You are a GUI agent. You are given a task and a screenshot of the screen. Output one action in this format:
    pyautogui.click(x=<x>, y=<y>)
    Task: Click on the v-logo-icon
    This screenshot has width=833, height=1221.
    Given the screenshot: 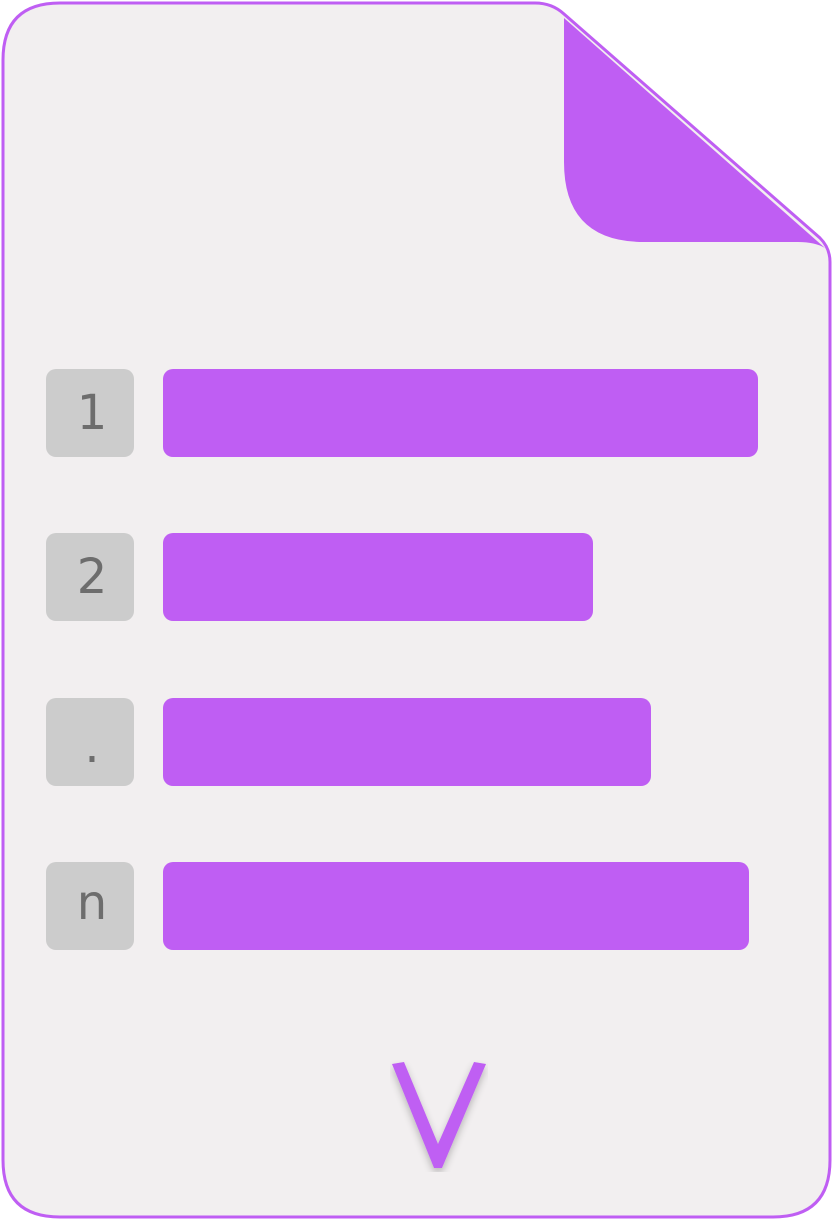 What is the action you would take?
    pyautogui.click(x=439, y=1115)
    